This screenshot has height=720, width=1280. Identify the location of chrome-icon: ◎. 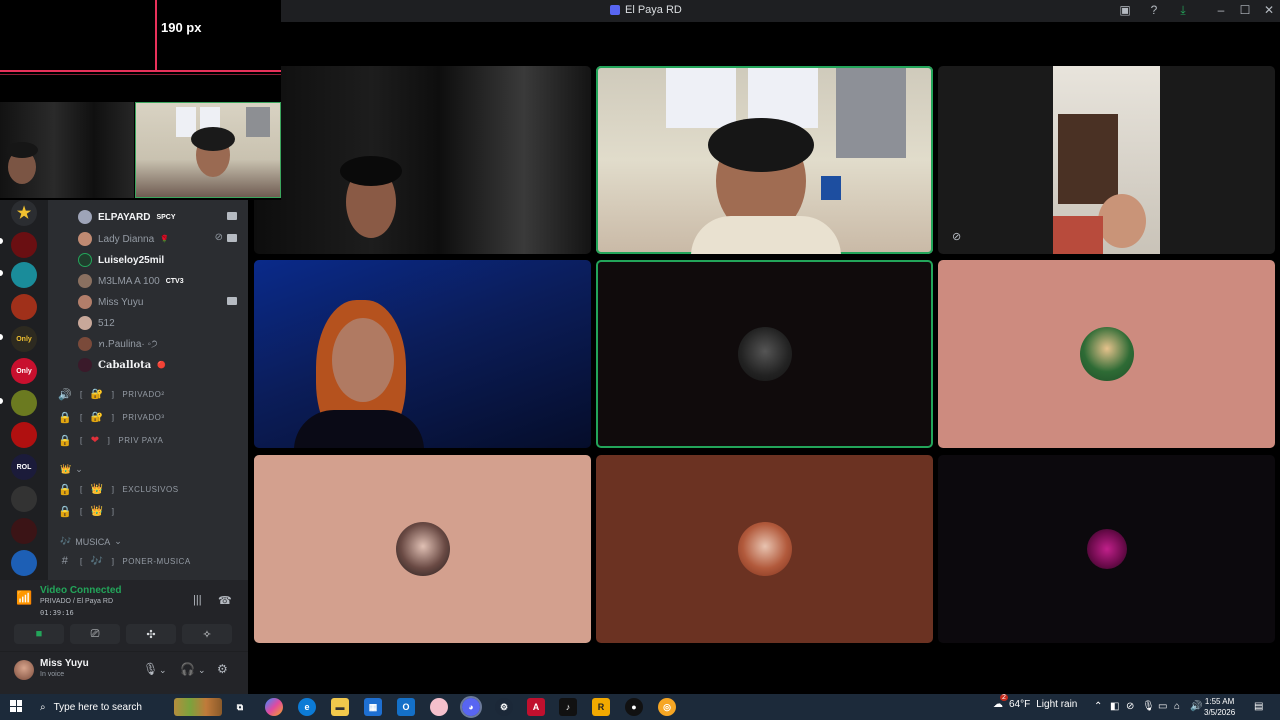
(667, 707).